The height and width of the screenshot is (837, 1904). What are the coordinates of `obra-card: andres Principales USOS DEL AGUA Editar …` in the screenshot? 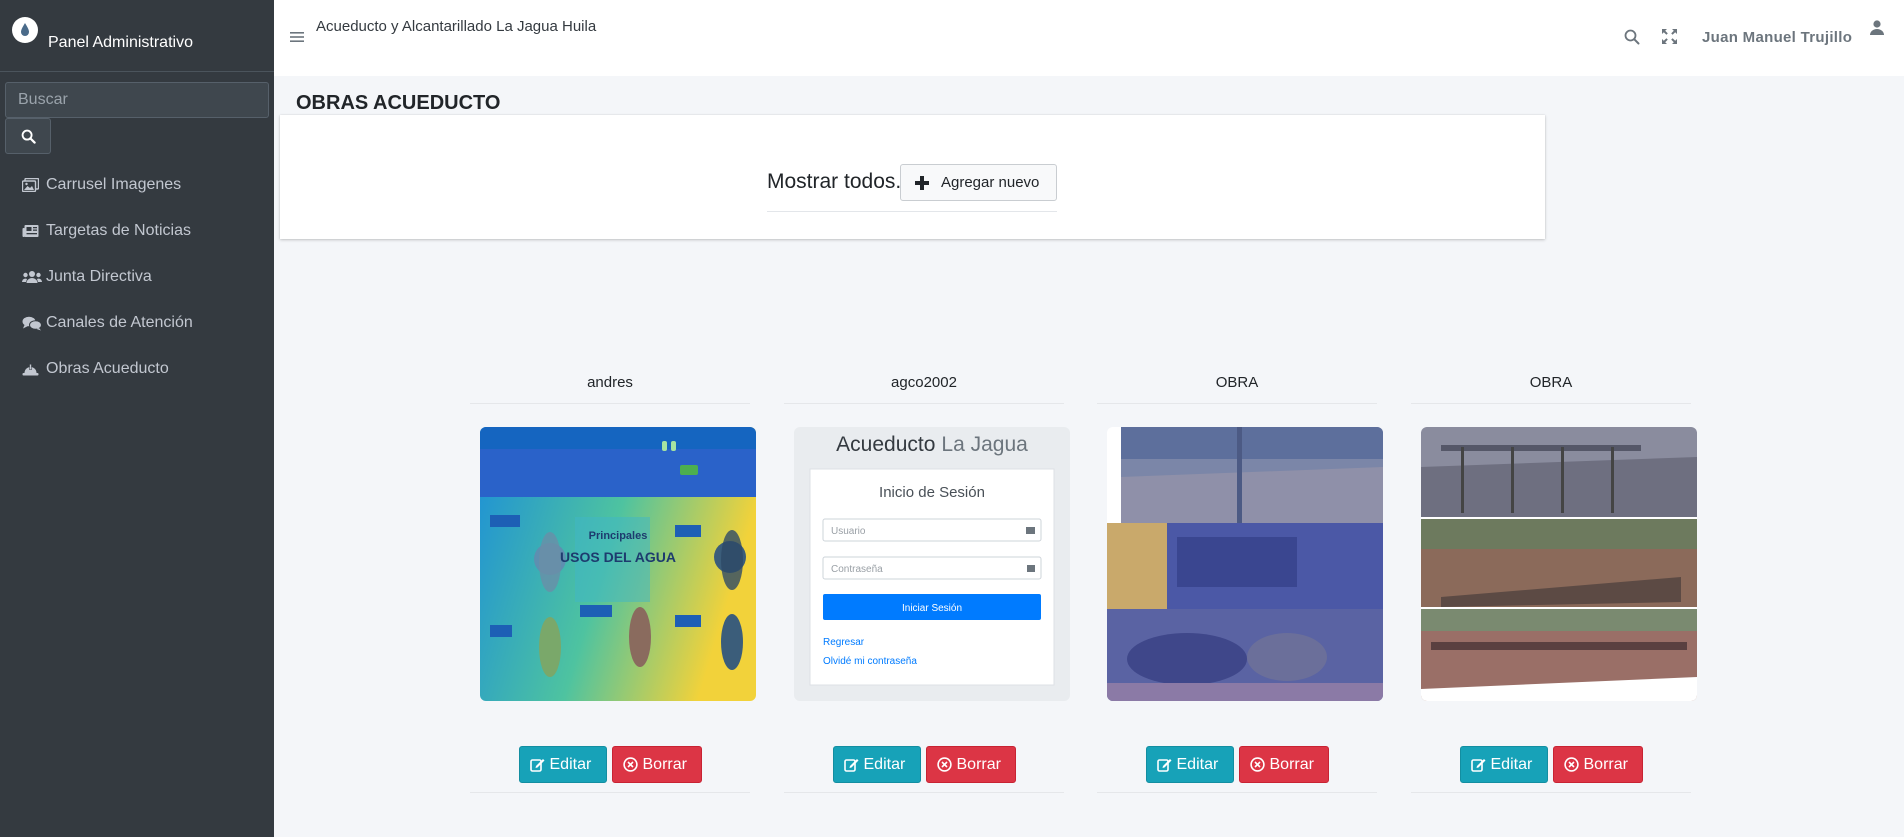 It's located at (613, 582).